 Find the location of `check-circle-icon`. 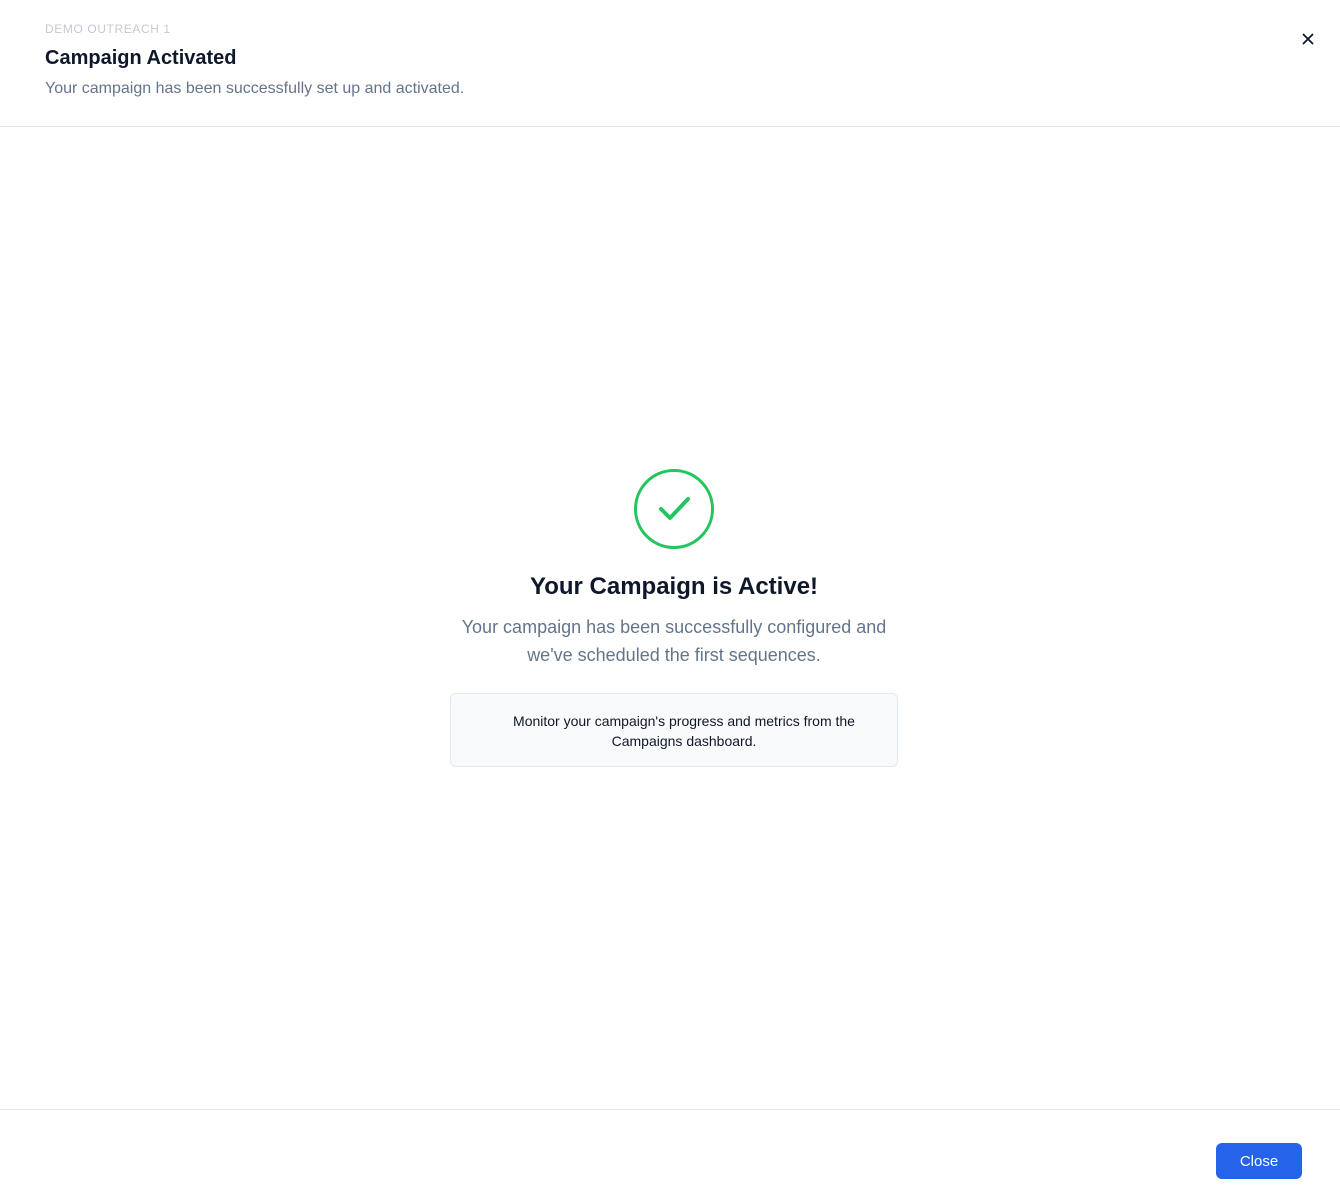

check-circle-icon is located at coordinates (674, 509).